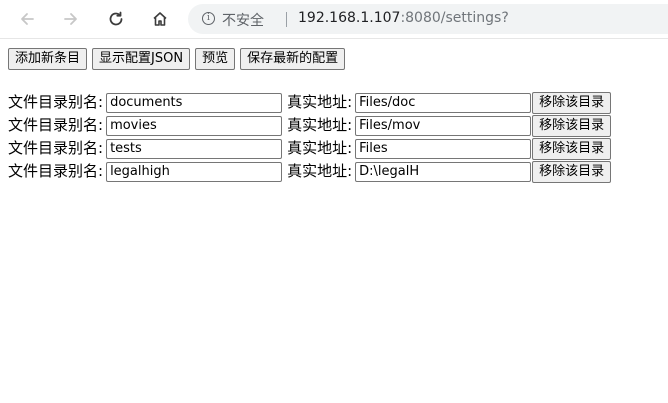  What do you see at coordinates (27, 19) in the screenshot?
I see `back-arrow-icon` at bounding box center [27, 19].